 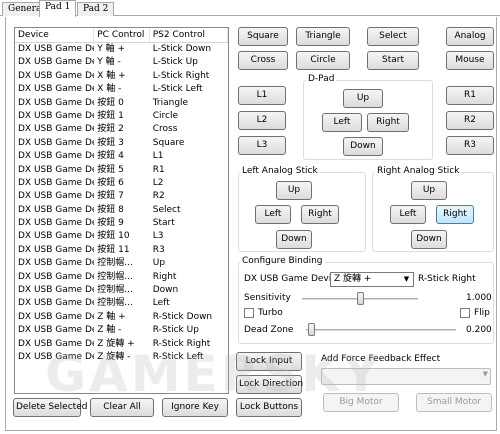 I want to click on r1-button: R1, so click(x=470, y=95).